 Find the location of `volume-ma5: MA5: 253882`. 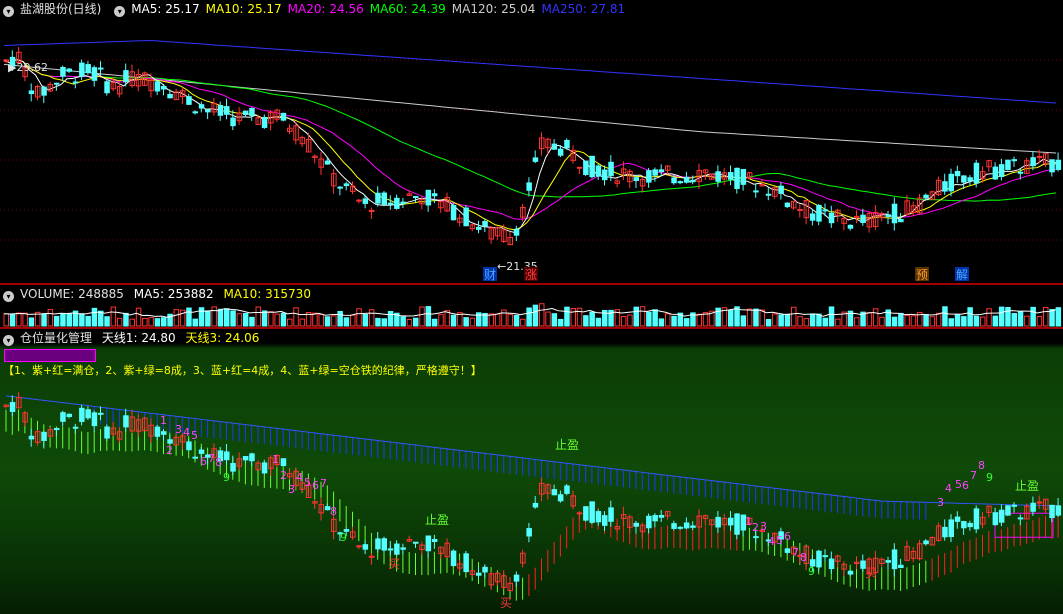

volume-ma5: MA5: 253882 is located at coordinates (173, 294).